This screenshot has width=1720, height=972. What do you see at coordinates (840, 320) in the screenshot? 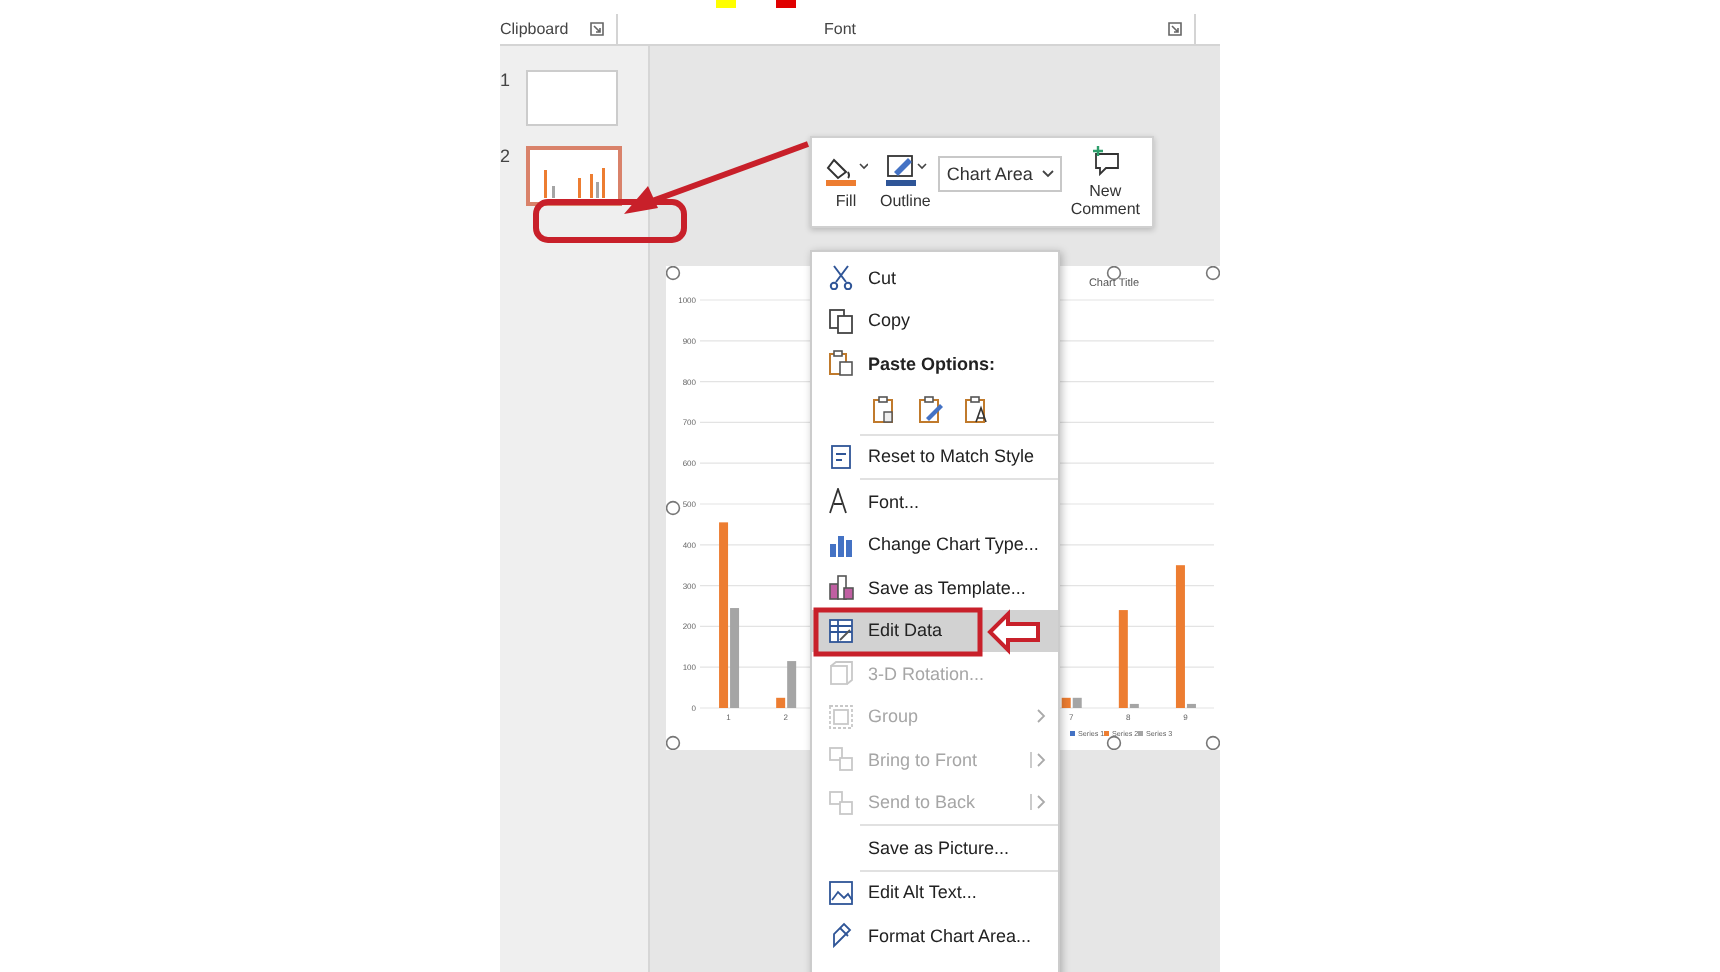
I see `copy-icon` at bounding box center [840, 320].